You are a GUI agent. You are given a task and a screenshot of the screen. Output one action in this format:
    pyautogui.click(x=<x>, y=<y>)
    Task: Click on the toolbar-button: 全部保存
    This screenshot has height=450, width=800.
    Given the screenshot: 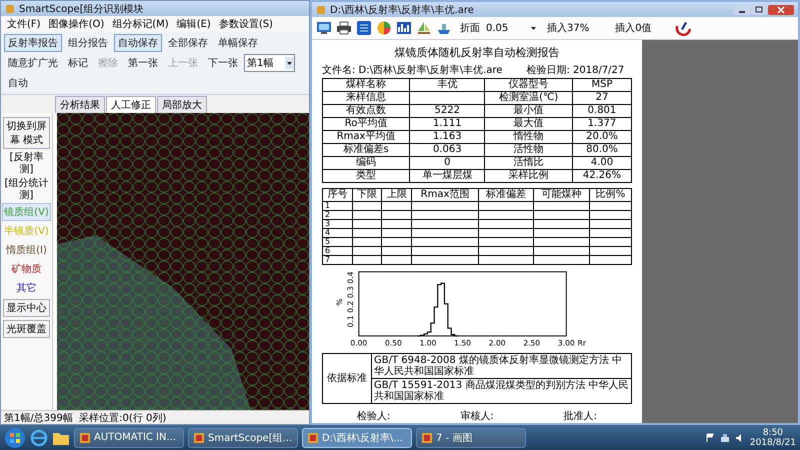 What is the action you would take?
    pyautogui.click(x=188, y=43)
    